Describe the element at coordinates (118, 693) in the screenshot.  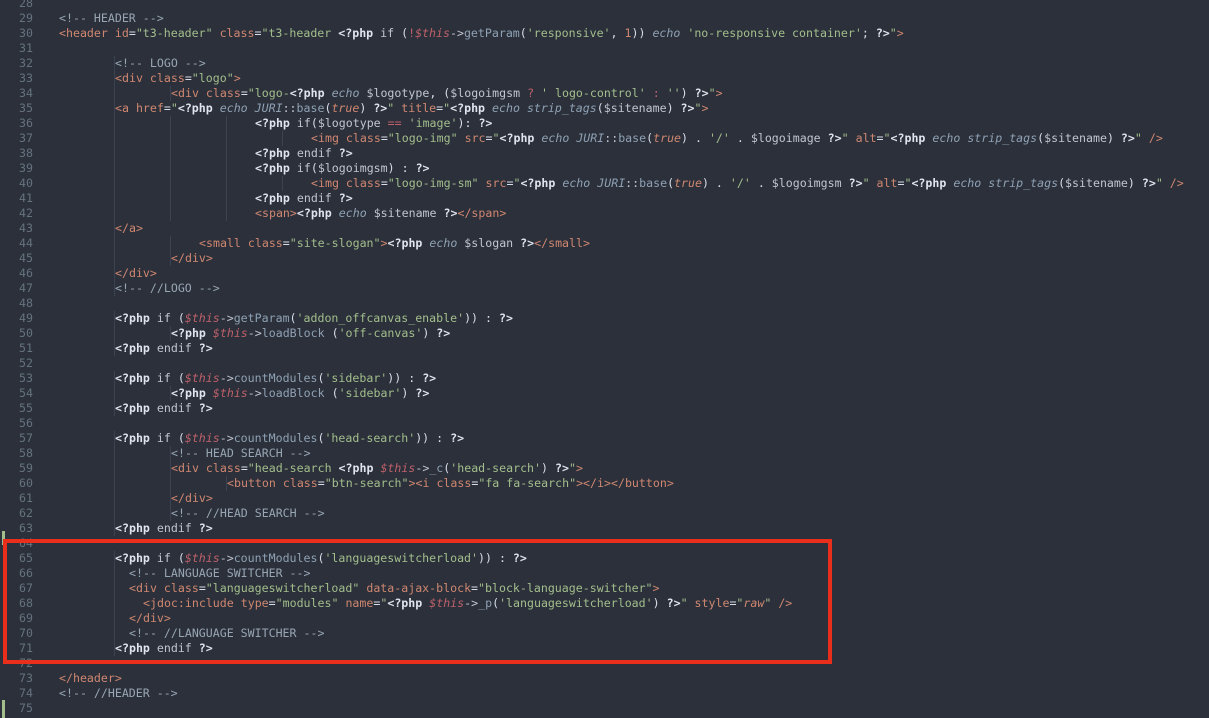
I see `code-token: <!-- //HEADER -->` at that location.